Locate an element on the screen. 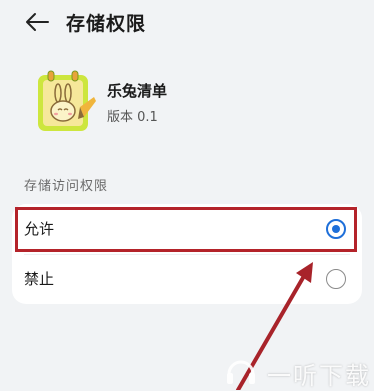  app-version: 版本 0.1 is located at coordinates (132, 117).